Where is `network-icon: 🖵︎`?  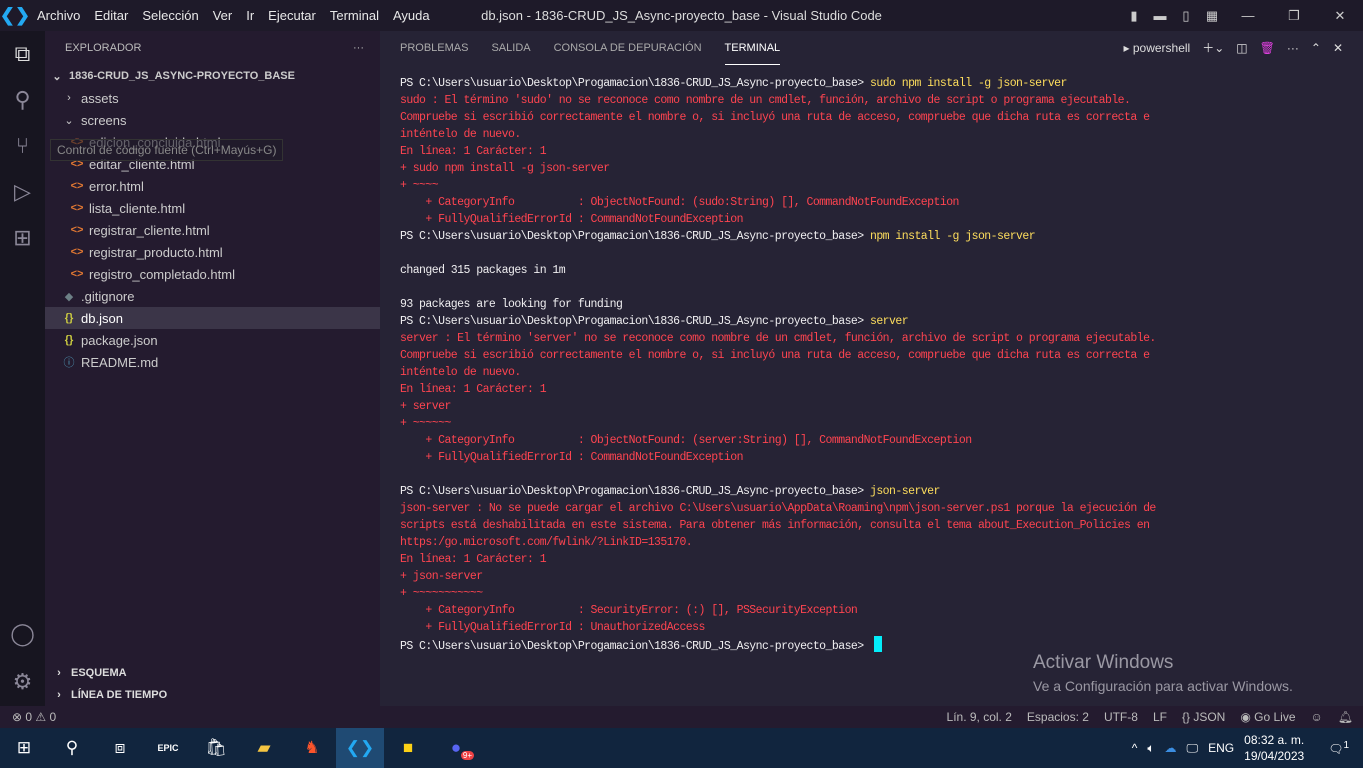
network-icon: 🖵︎ is located at coordinates (1193, 748).